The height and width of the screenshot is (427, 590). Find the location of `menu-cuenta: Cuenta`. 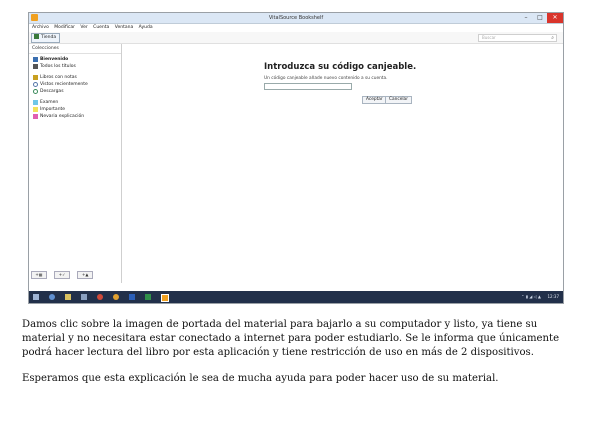

menu-cuenta: Cuenta is located at coordinates (101, 27).